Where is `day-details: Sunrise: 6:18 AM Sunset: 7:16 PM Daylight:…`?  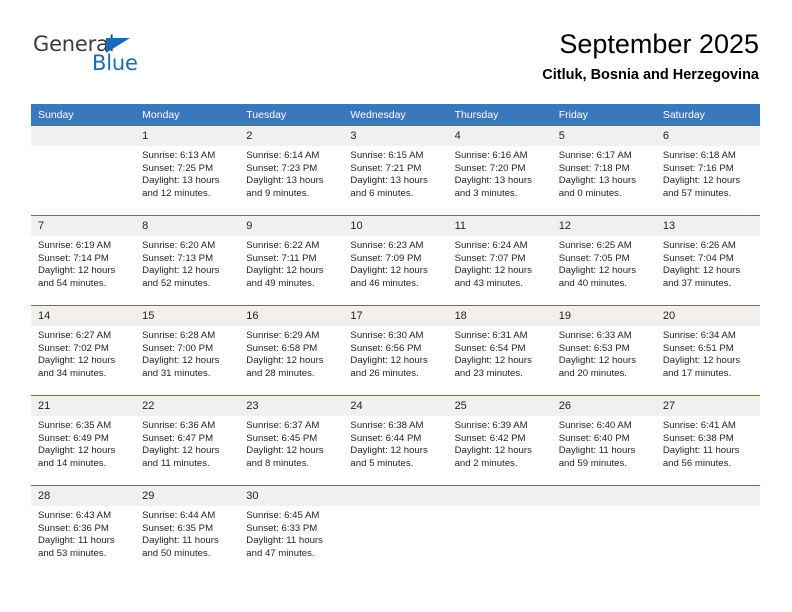
day-details: Sunrise: 6:18 AM Sunset: 7:16 PM Daylight:… is located at coordinates (708, 173).